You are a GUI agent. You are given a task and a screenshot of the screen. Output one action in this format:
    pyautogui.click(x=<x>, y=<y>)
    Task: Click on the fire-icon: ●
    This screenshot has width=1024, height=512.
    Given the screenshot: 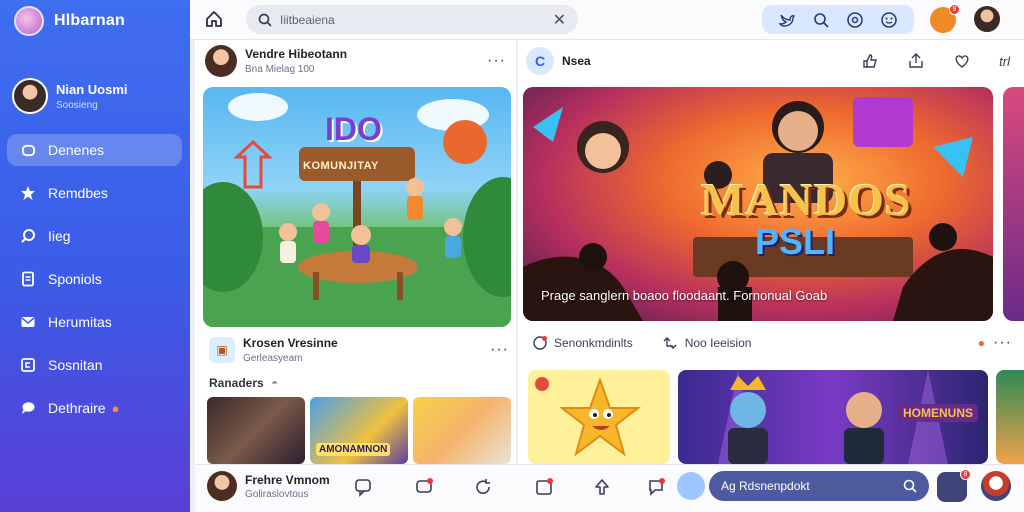 What is the action you would take?
    pyautogui.click(x=981, y=343)
    